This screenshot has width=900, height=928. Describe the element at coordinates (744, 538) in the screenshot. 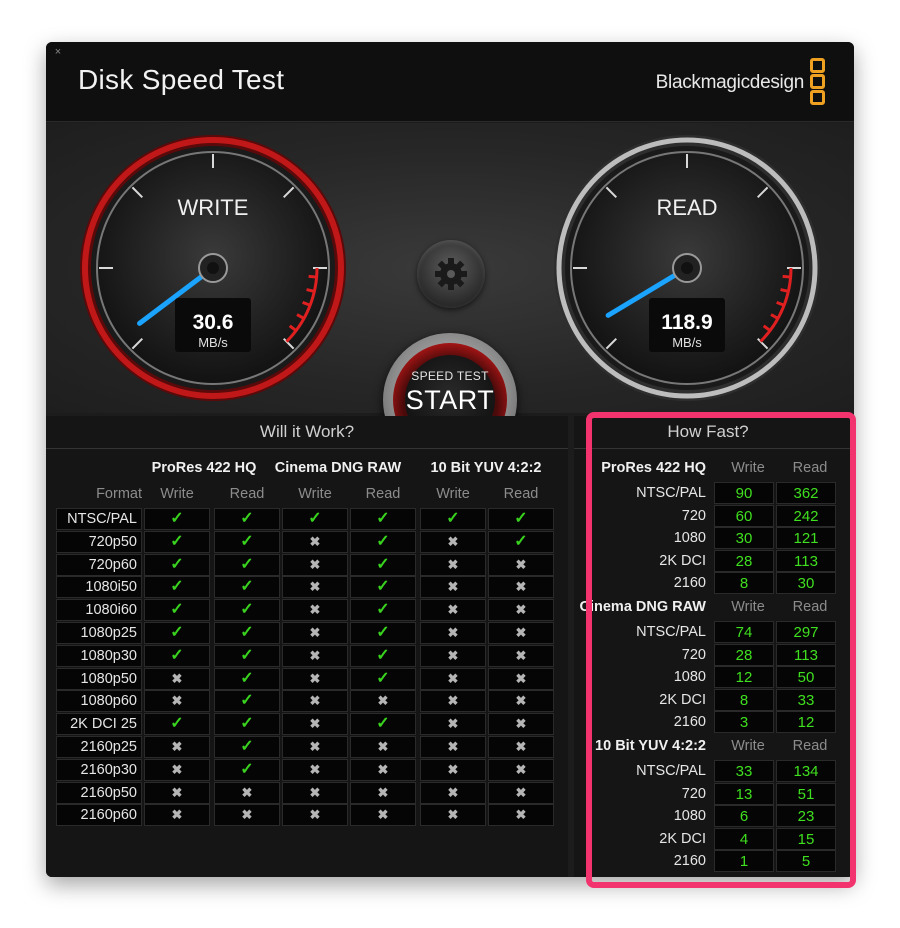

I see `how-fast-write-value: 30` at that location.